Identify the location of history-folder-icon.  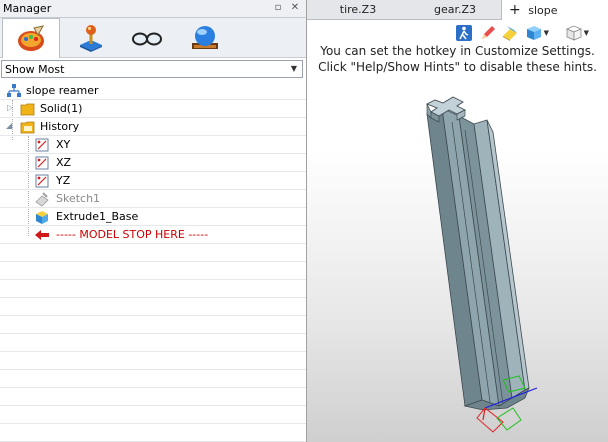
(27, 127).